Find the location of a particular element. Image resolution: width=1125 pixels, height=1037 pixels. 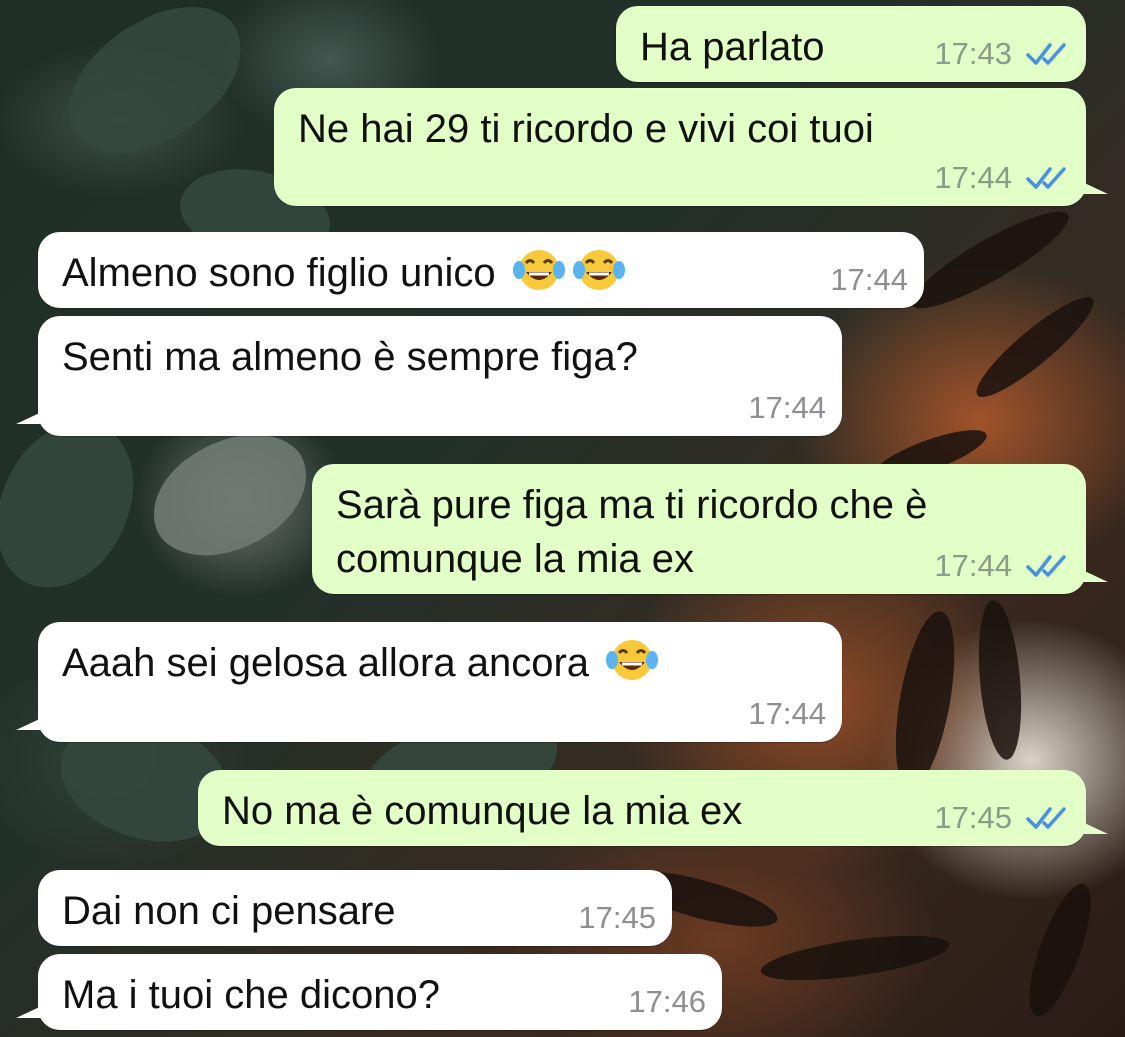

message-meta: 17:43 is located at coordinates (1002, 54).